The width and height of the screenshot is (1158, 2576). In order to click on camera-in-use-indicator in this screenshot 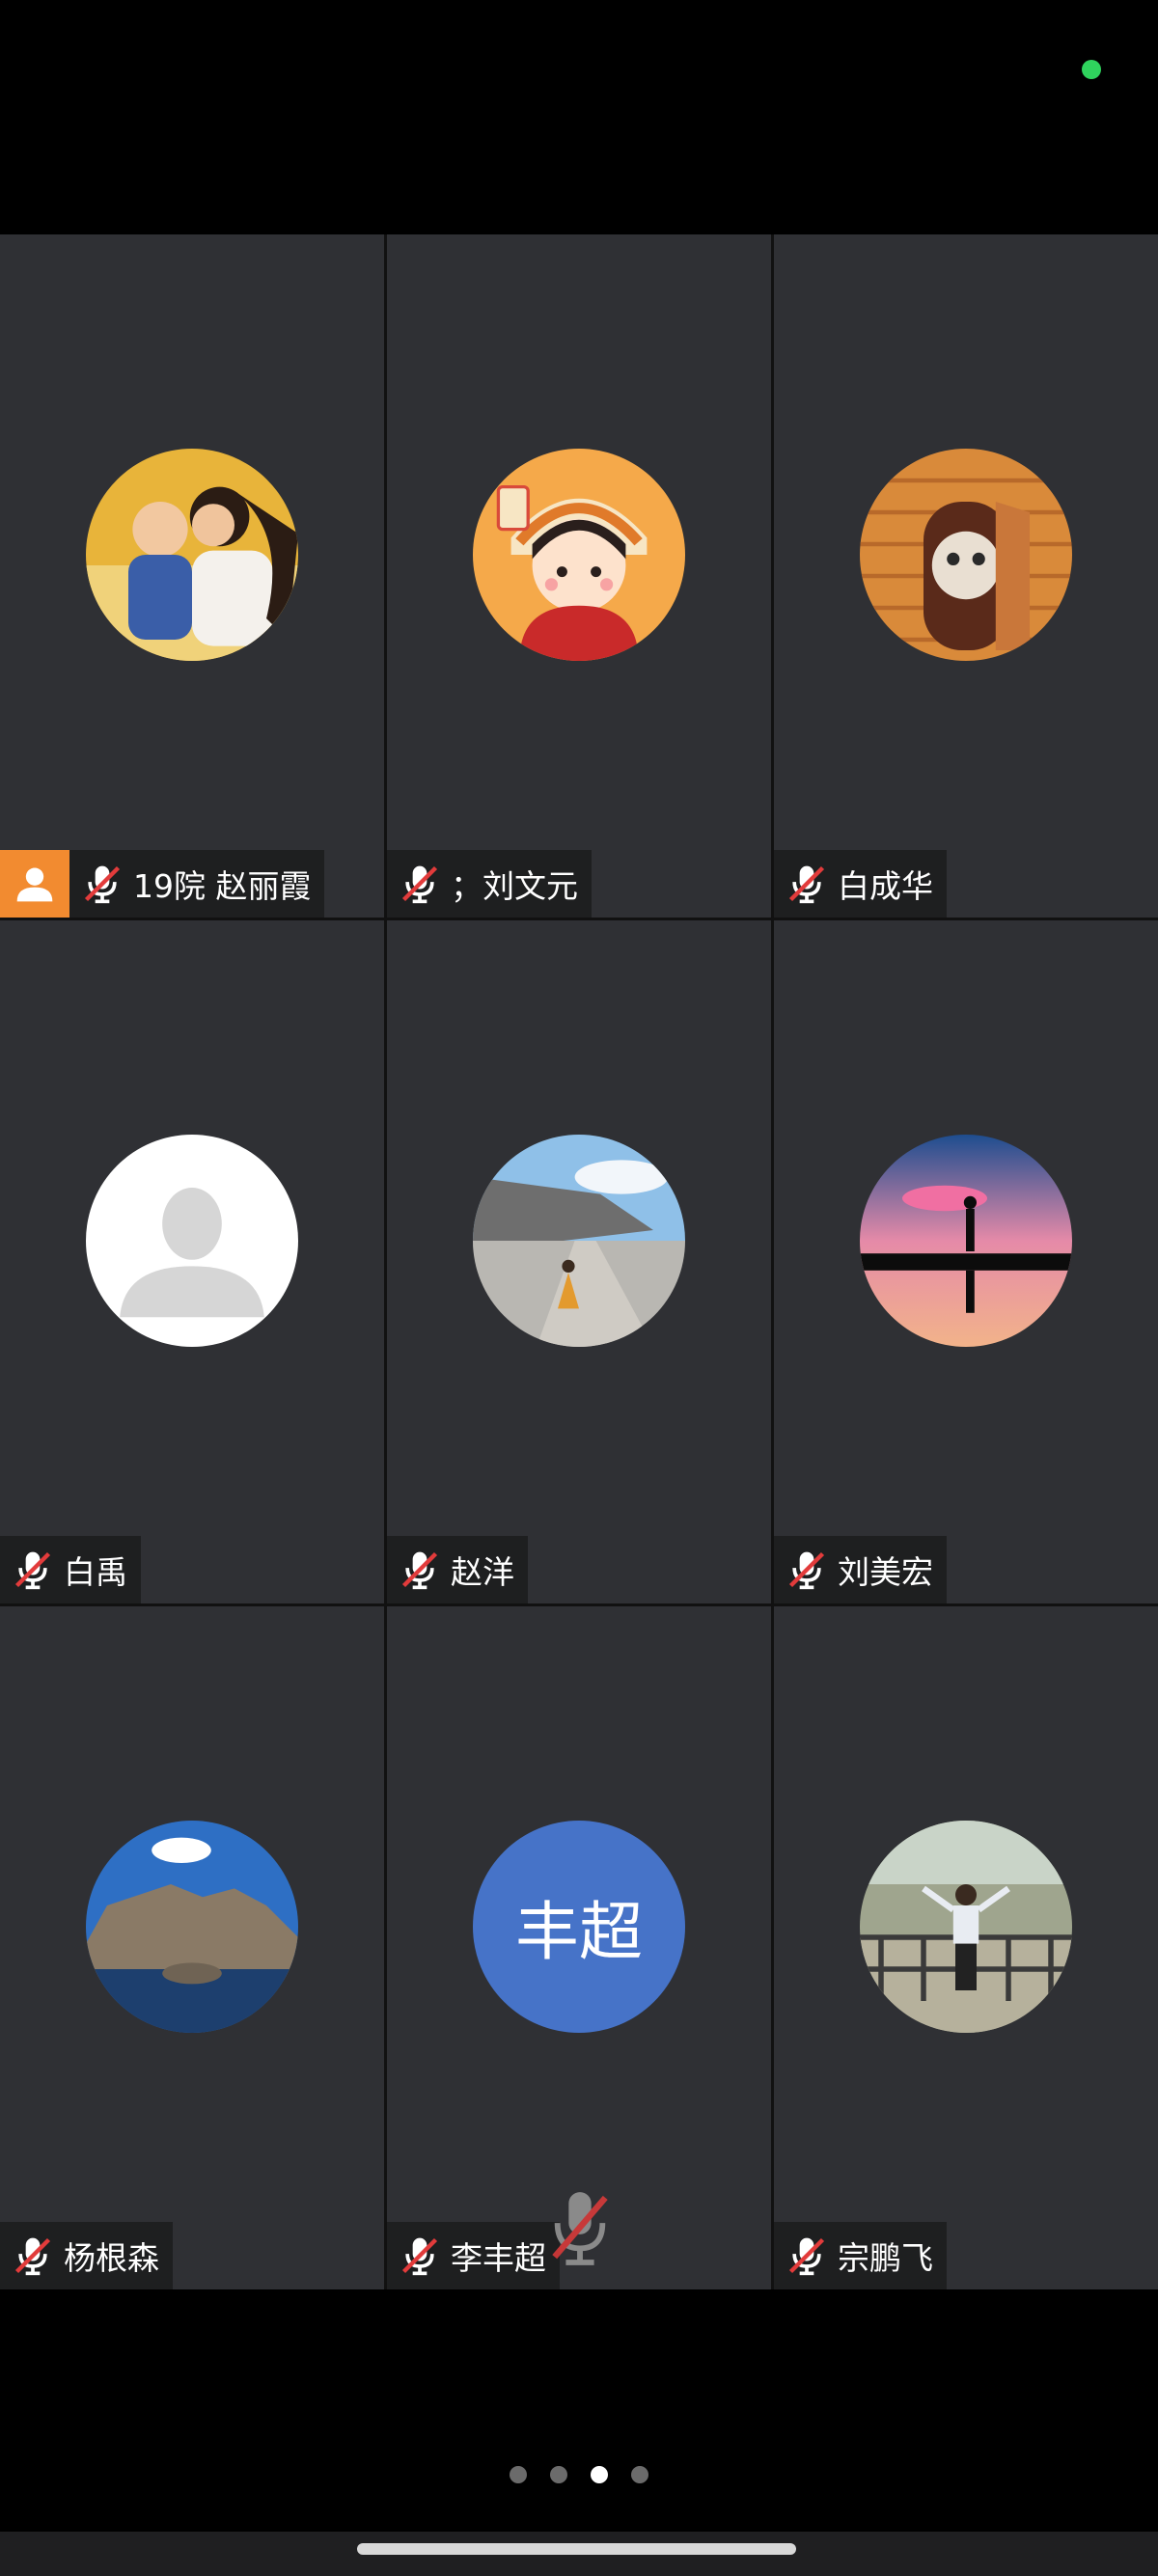, I will do `click(1091, 69)`.